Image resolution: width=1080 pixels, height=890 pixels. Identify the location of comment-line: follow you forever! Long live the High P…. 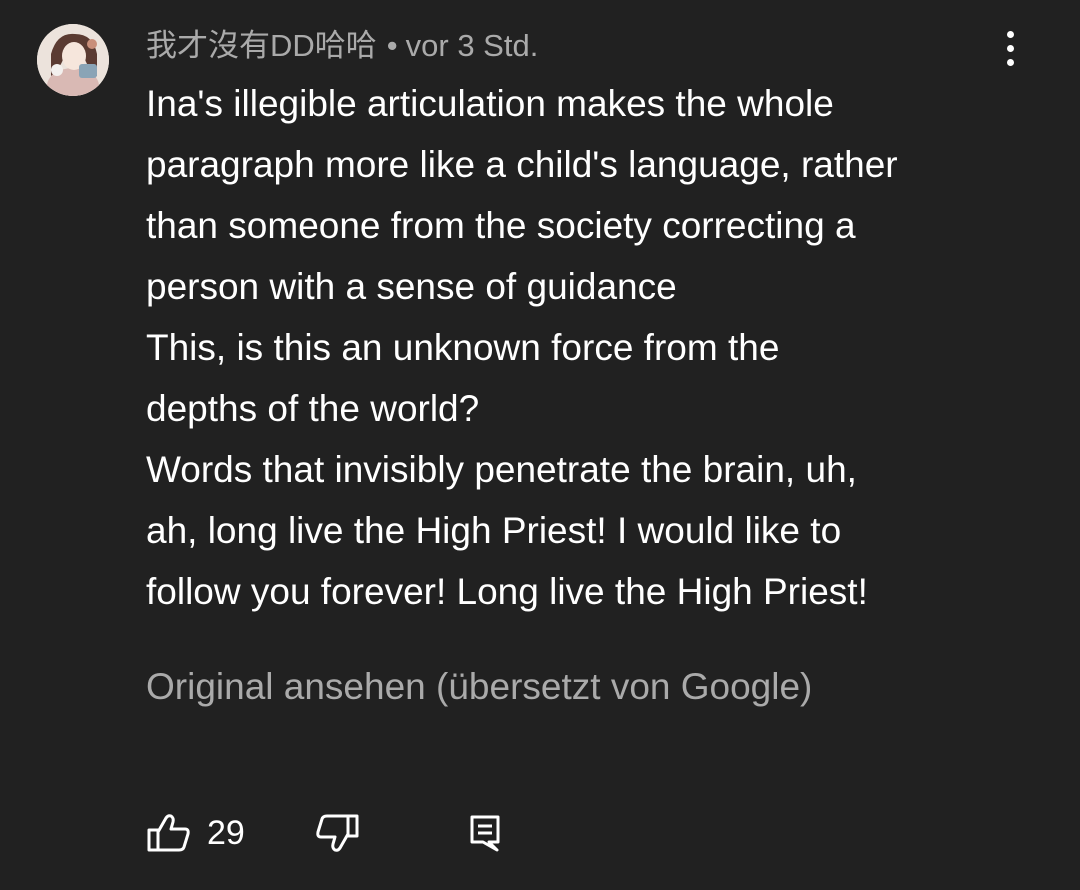
(507, 591).